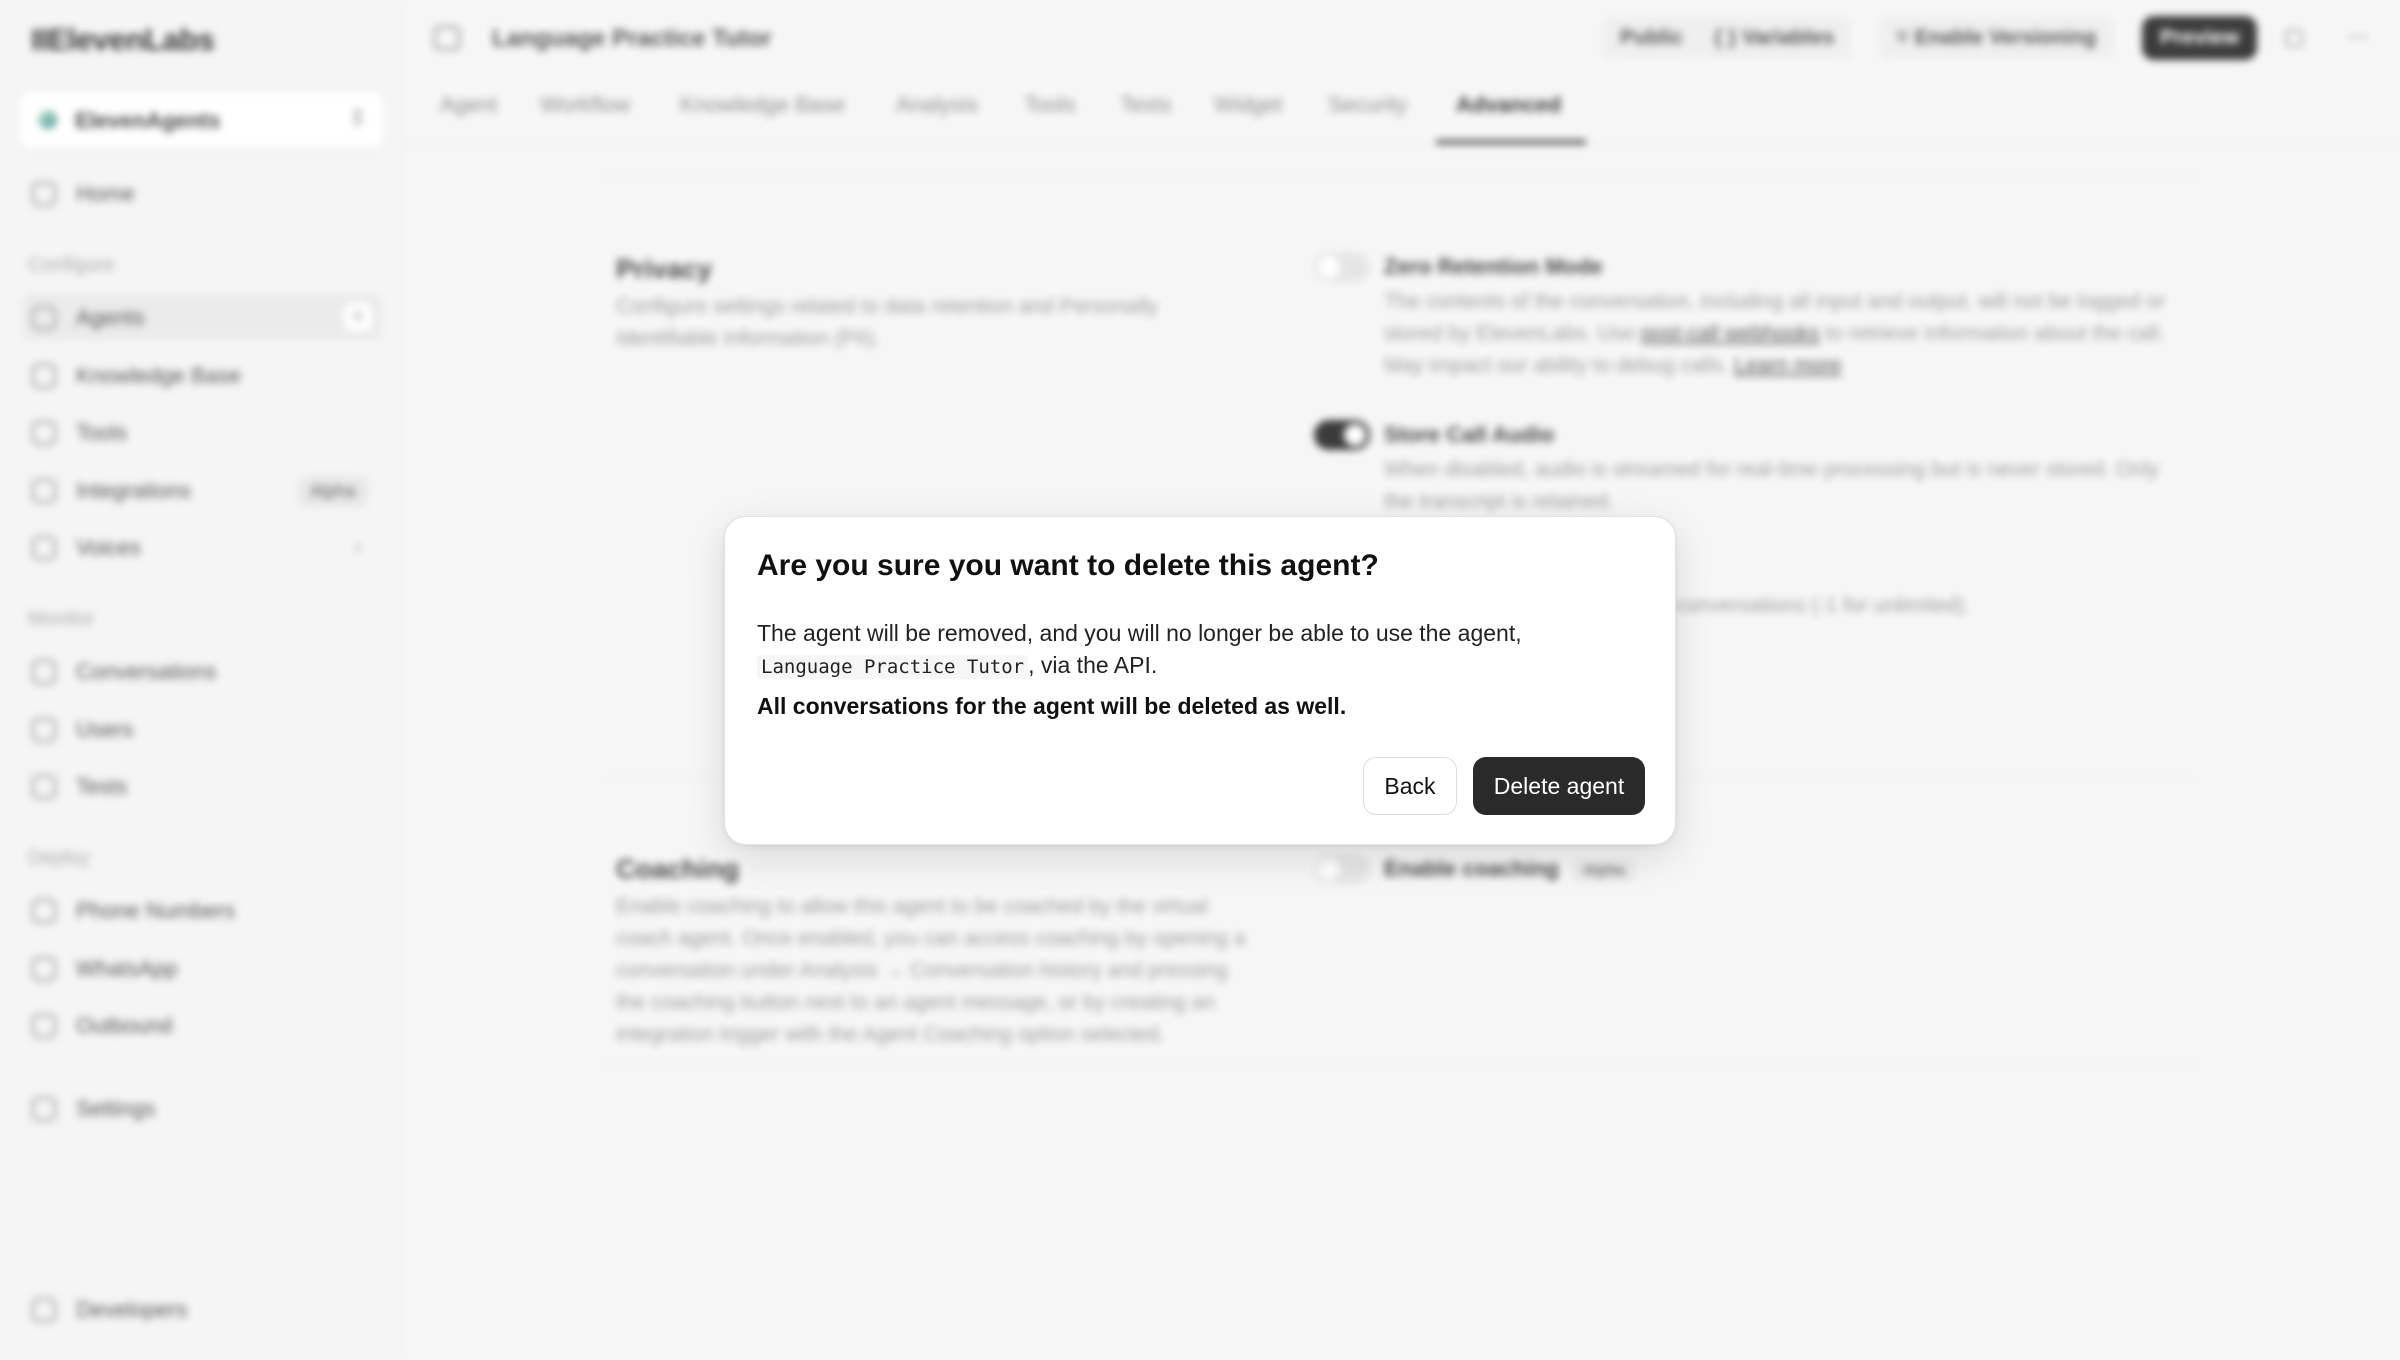 The image size is (2400, 1360). Describe the element at coordinates (1093, 665) in the screenshot. I see `dialog-body-suffix: , via the API.` at that location.